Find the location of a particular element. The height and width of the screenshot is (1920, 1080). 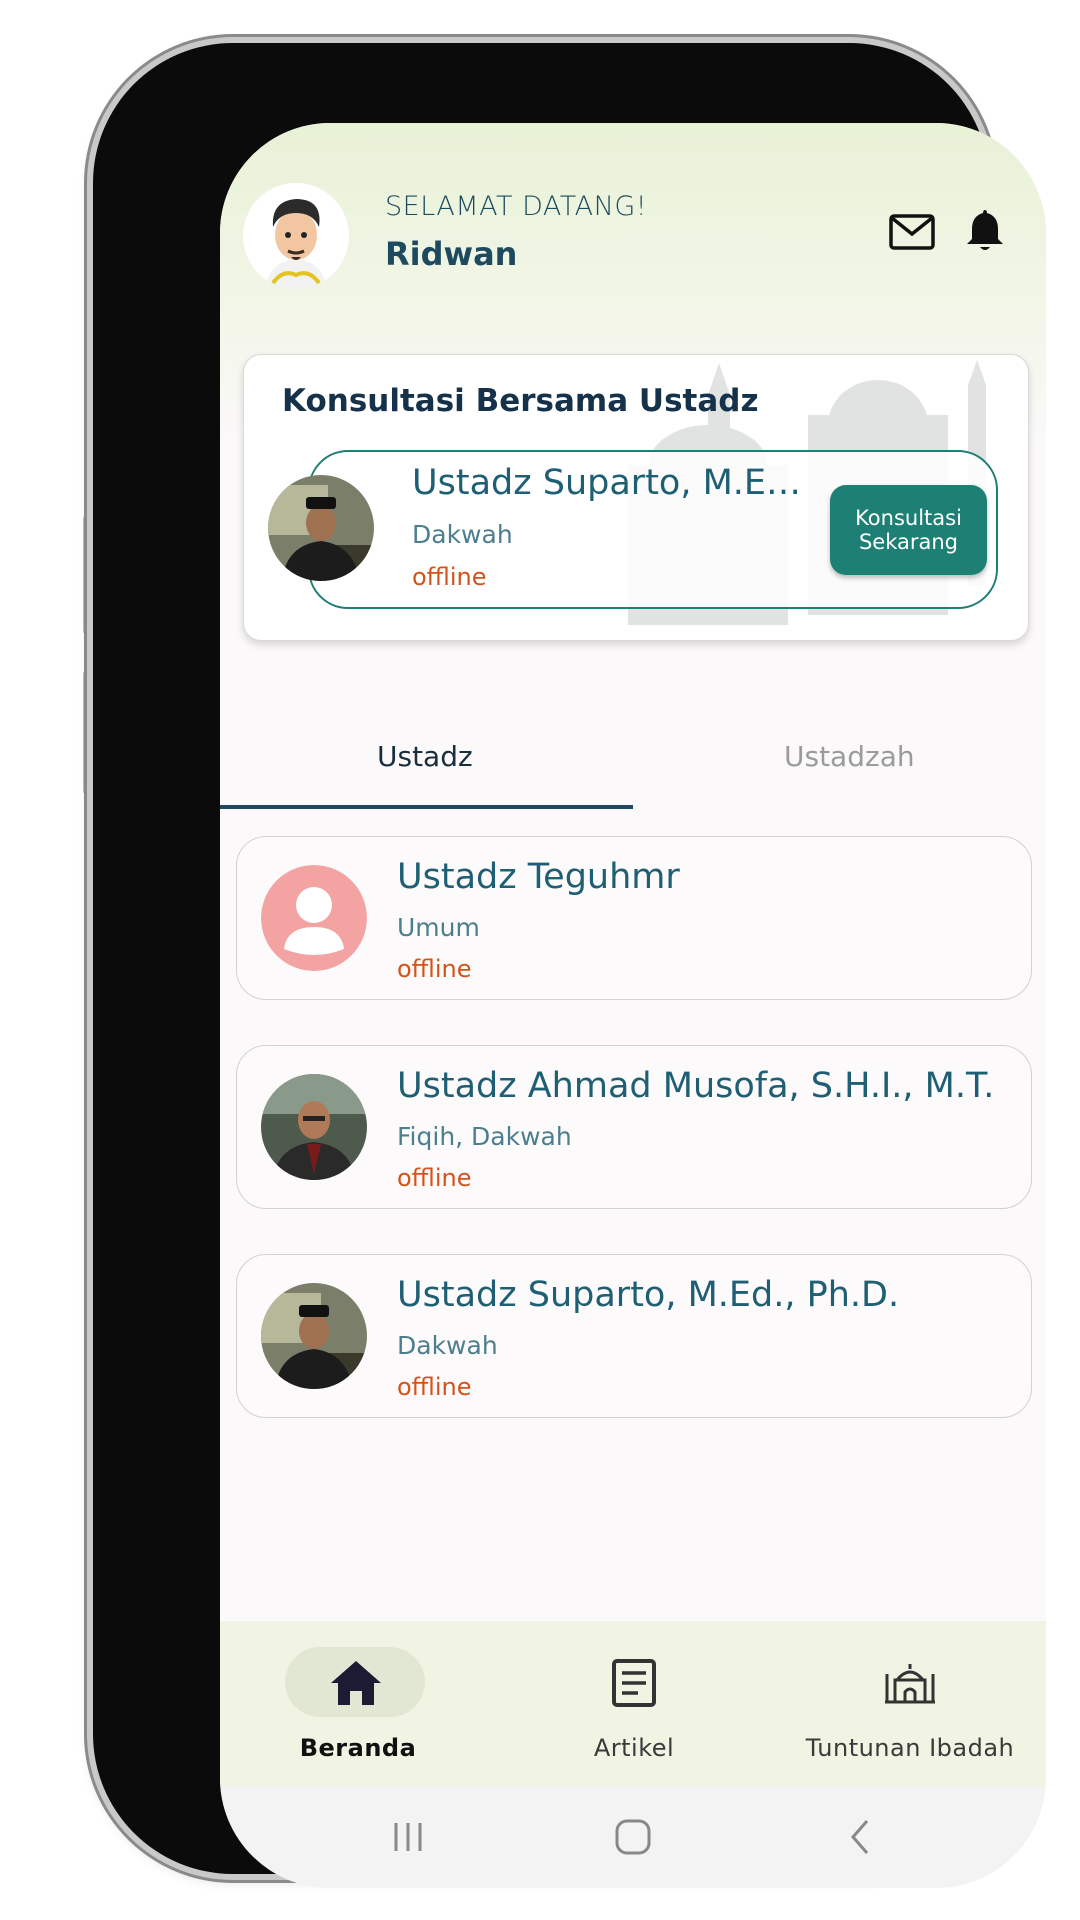

ustadz-name: Ustadz Teguhmr is located at coordinates (538, 877).